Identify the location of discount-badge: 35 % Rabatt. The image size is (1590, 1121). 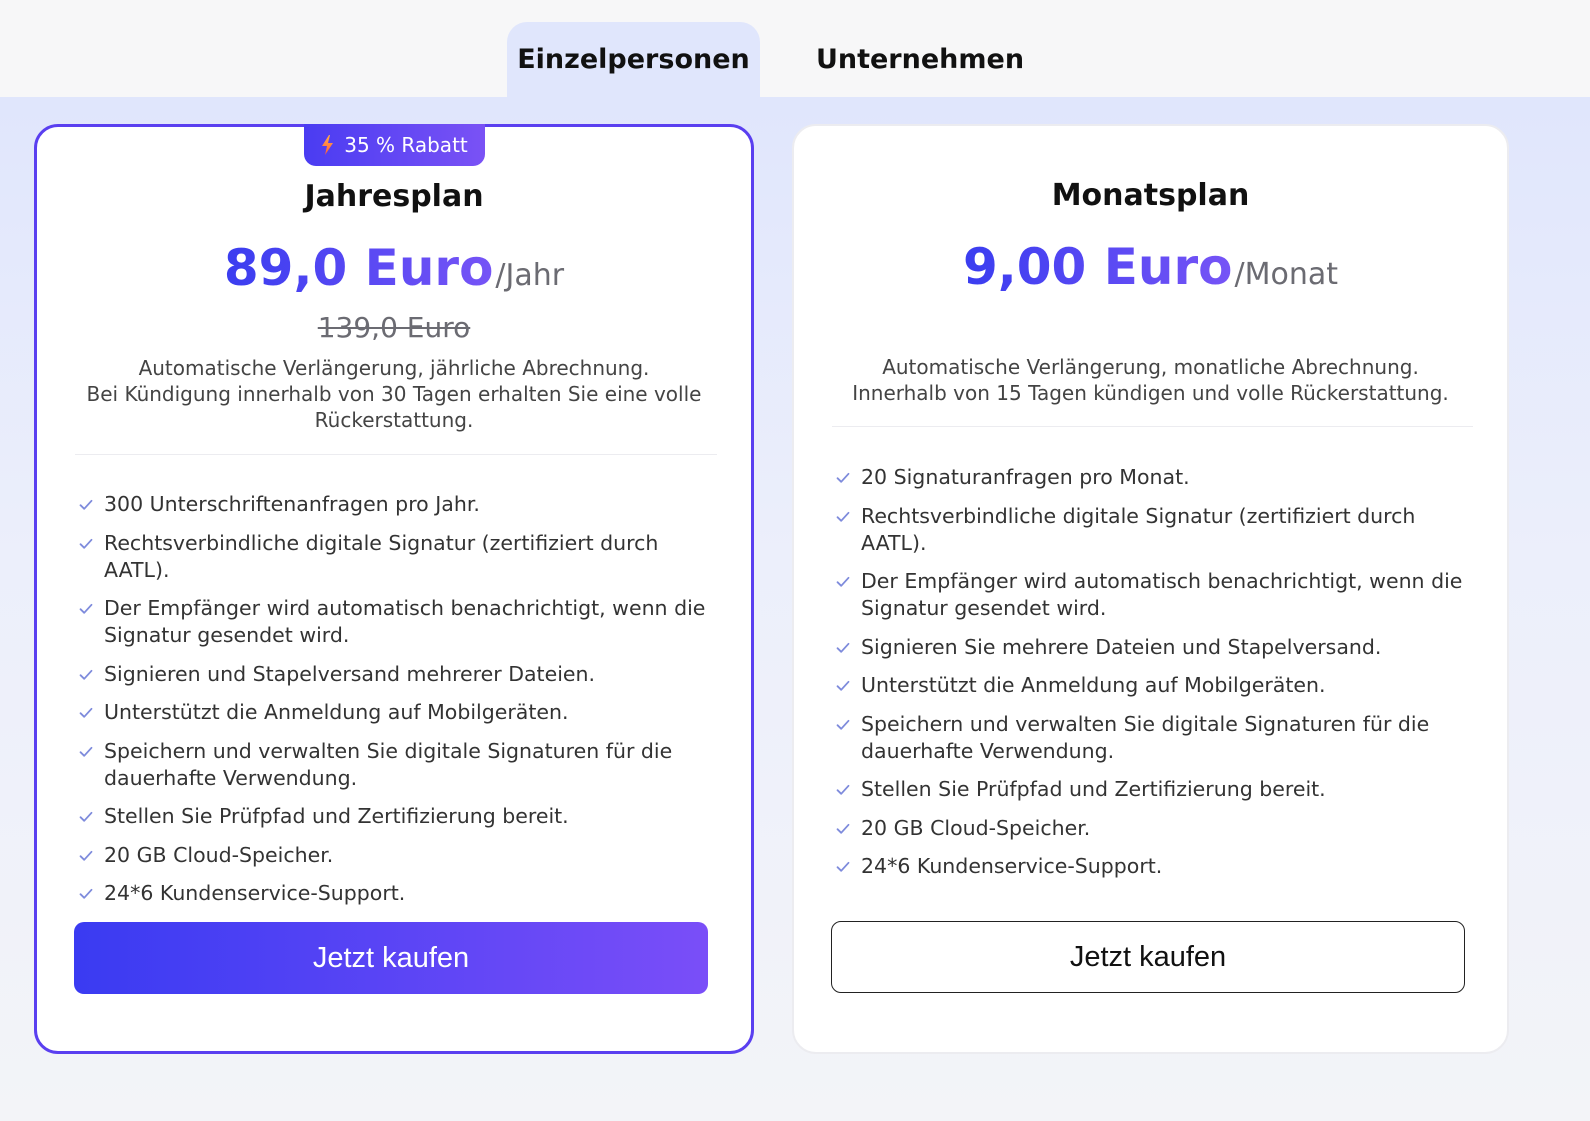
(394, 145).